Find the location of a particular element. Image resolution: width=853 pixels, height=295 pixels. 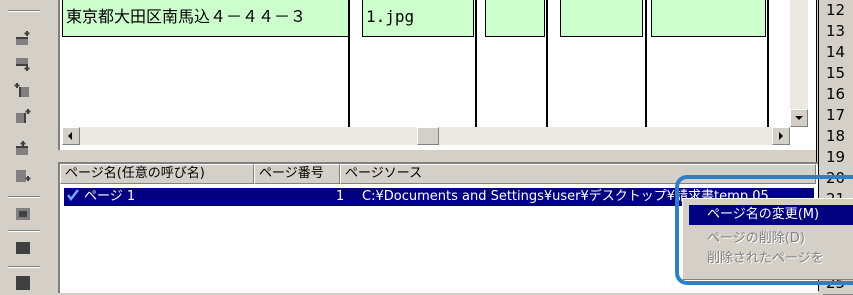

insert-row-above-icon is located at coordinates (23, 38).